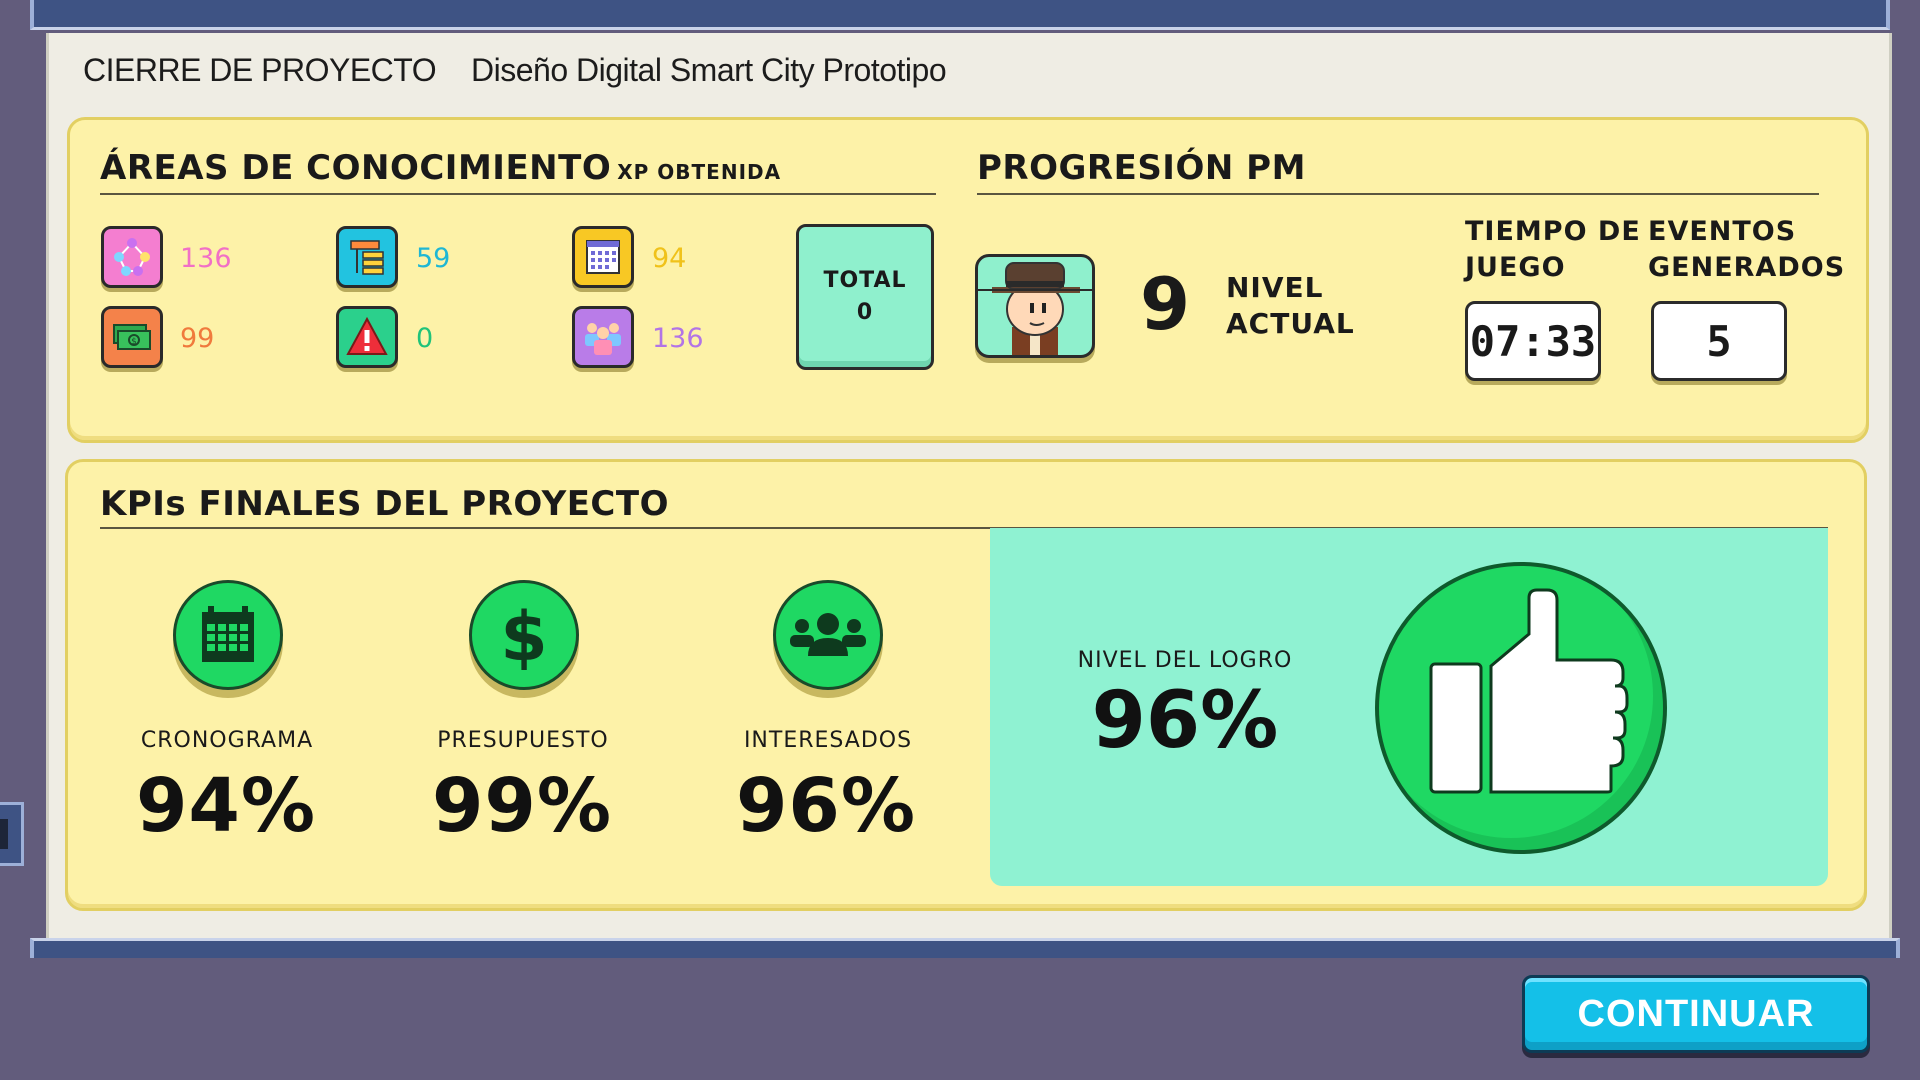 Image resolution: width=1920 pixels, height=1080 pixels. What do you see at coordinates (228, 635) in the screenshot?
I see `calendar-icon` at bounding box center [228, 635].